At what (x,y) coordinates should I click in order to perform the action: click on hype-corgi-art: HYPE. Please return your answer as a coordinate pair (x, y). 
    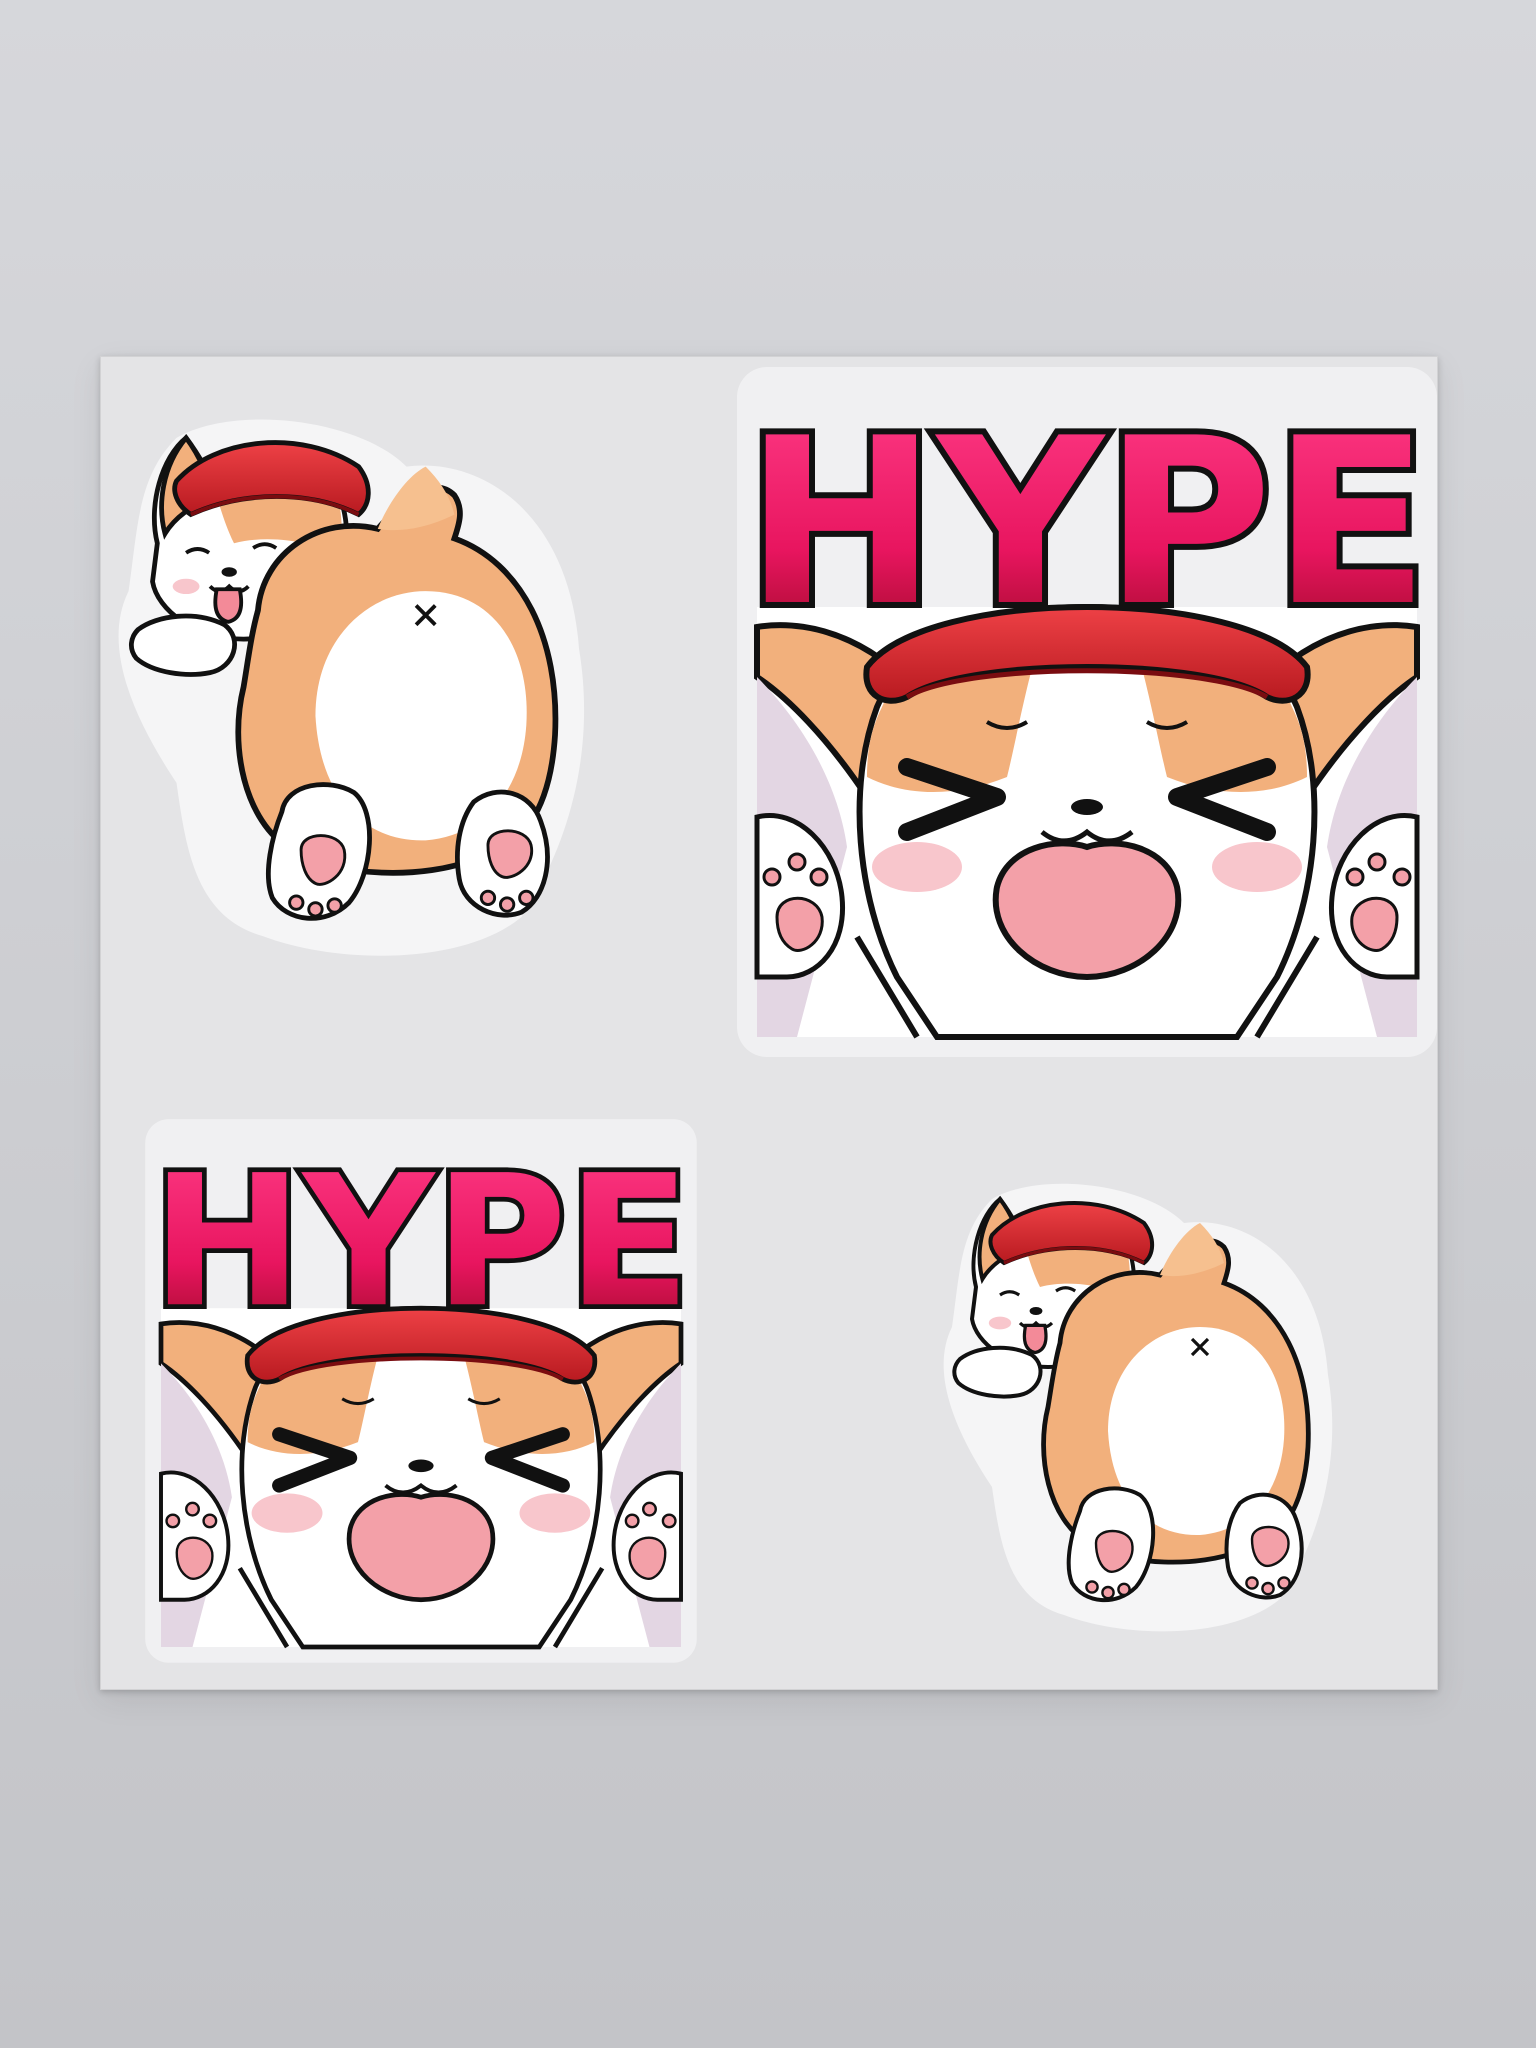
    Looking at the image, I should click on (421, 1391).